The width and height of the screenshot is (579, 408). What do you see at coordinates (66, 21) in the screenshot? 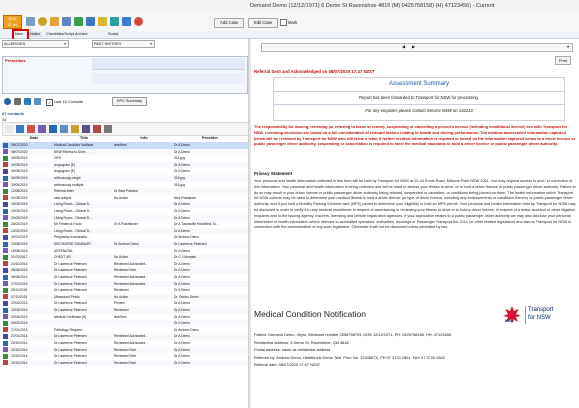
I see `document-icon` at bounding box center [66, 21].